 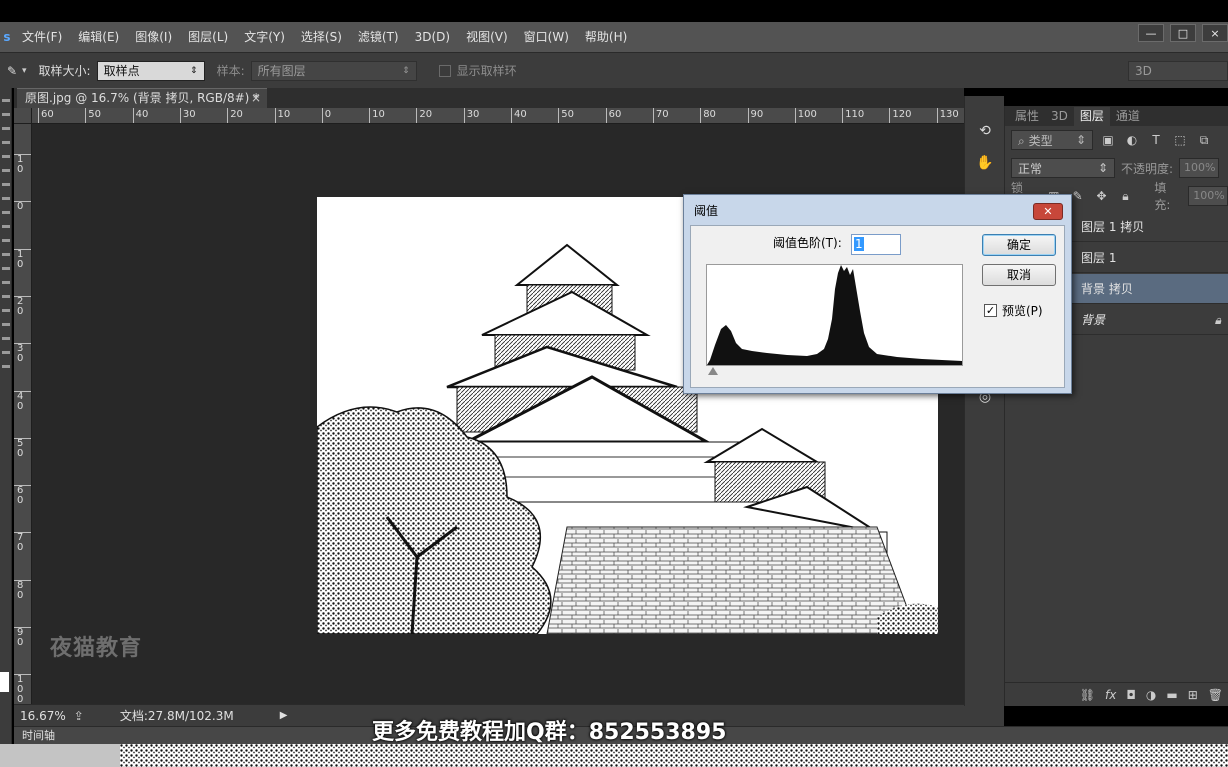 What do you see at coordinates (6, 240) in the screenshot?
I see `tool-eraser-icon` at bounding box center [6, 240].